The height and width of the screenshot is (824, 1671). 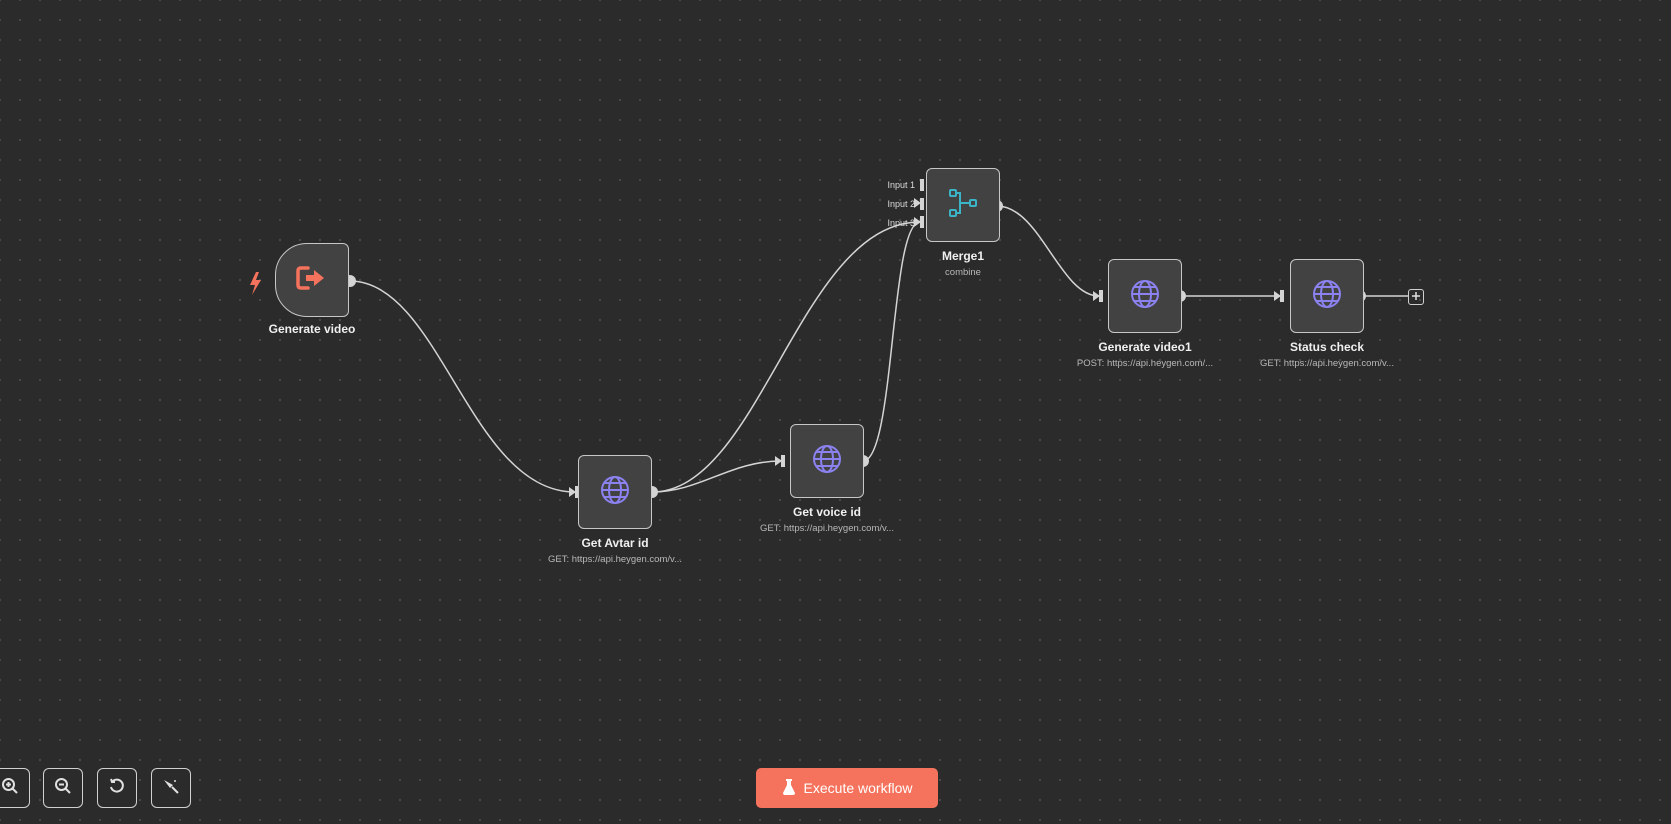 I want to click on broom-icon, so click(x=171, y=788).